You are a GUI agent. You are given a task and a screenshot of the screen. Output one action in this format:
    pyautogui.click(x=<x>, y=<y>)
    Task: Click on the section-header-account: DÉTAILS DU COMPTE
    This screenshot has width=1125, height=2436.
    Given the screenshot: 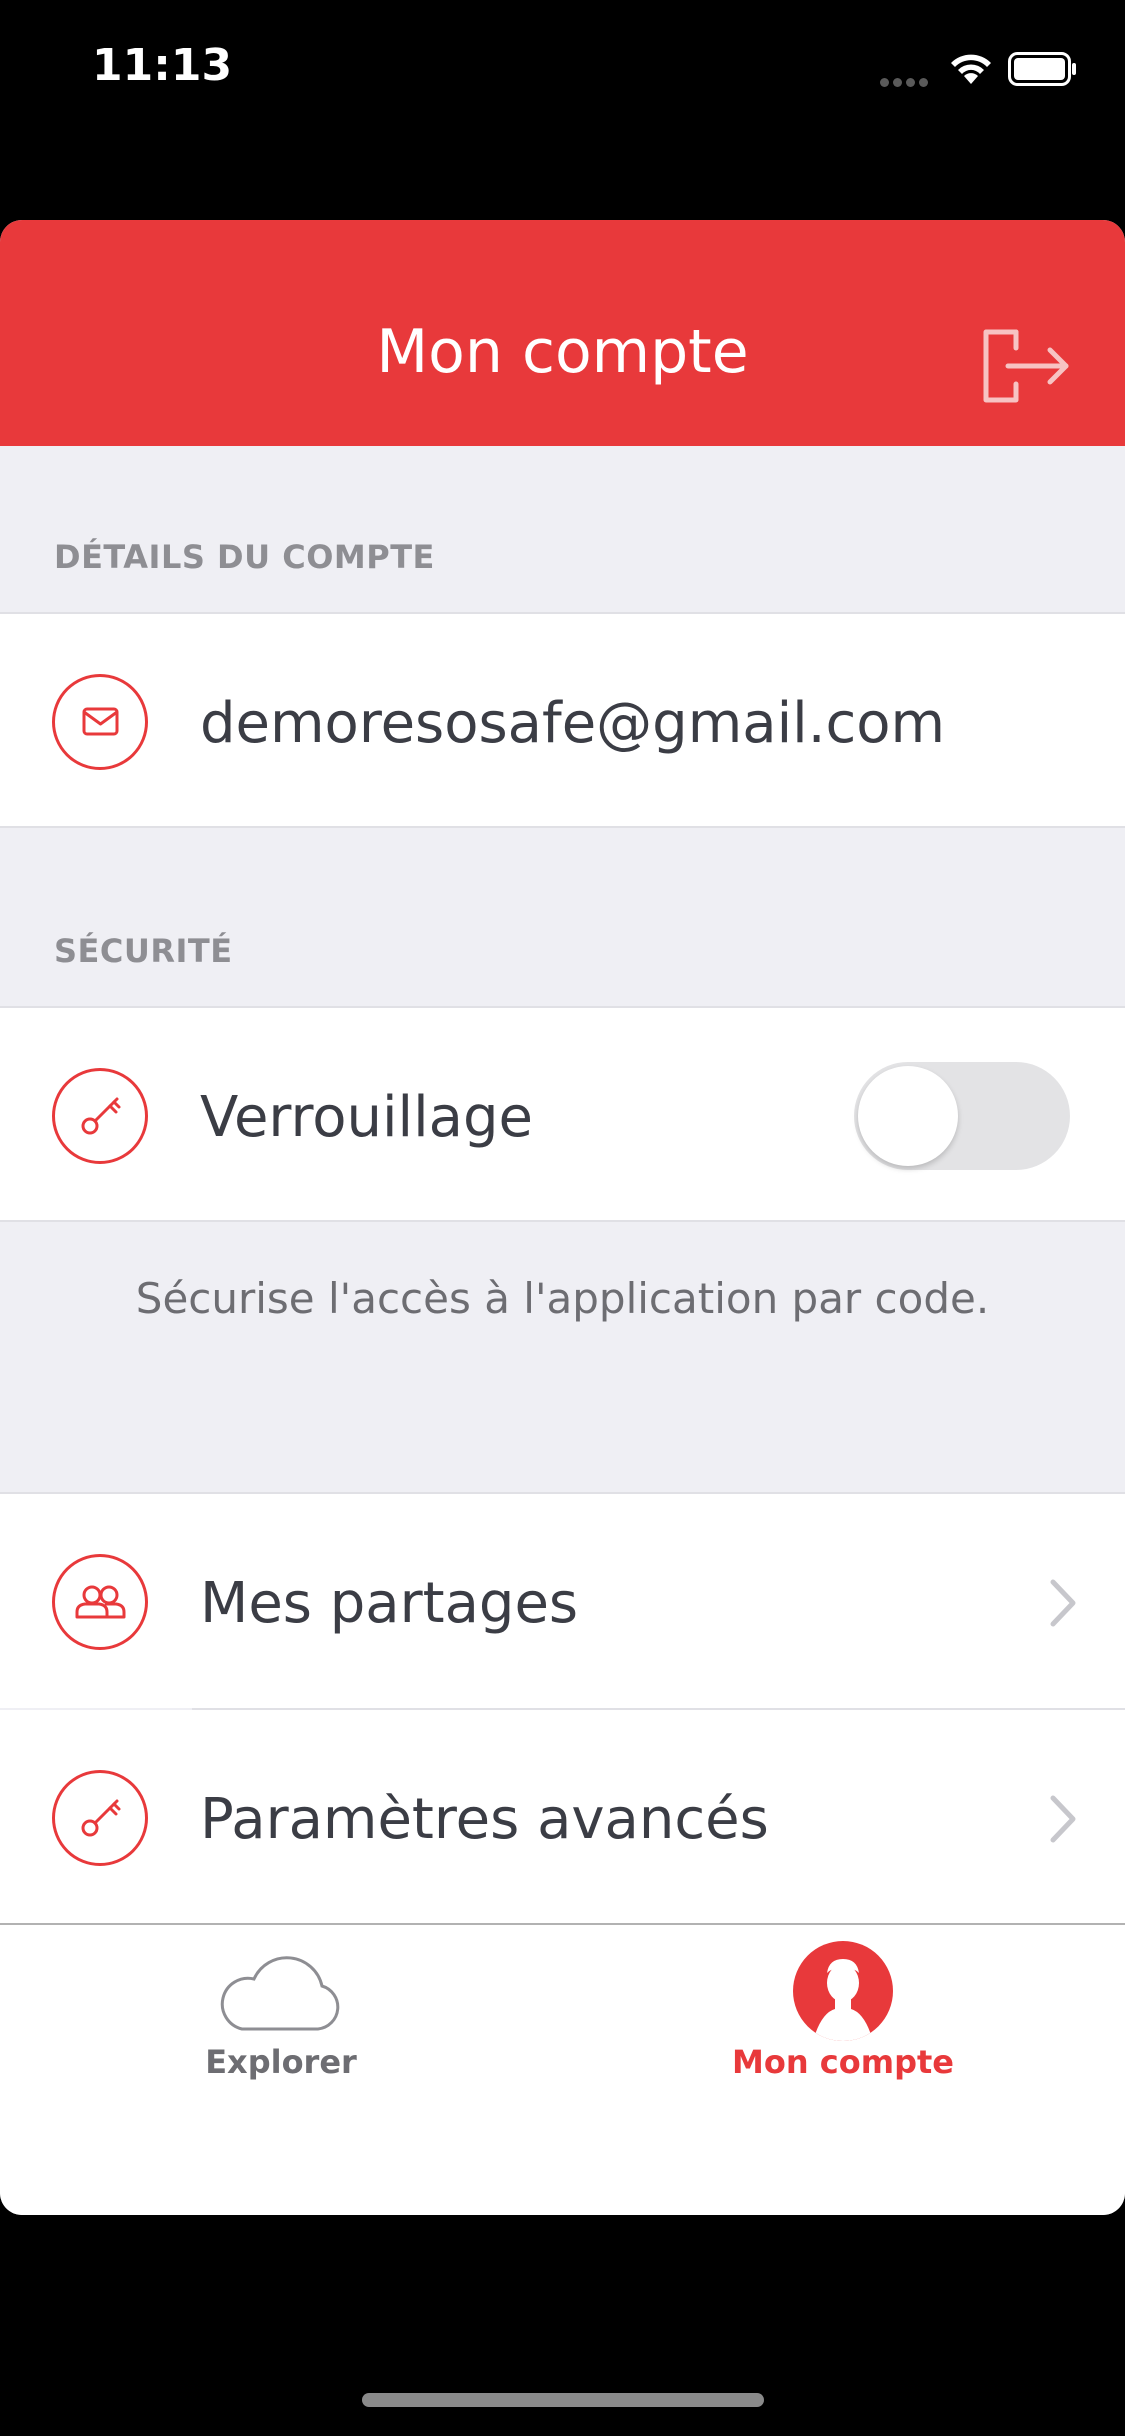 What is the action you would take?
    pyautogui.click(x=244, y=557)
    